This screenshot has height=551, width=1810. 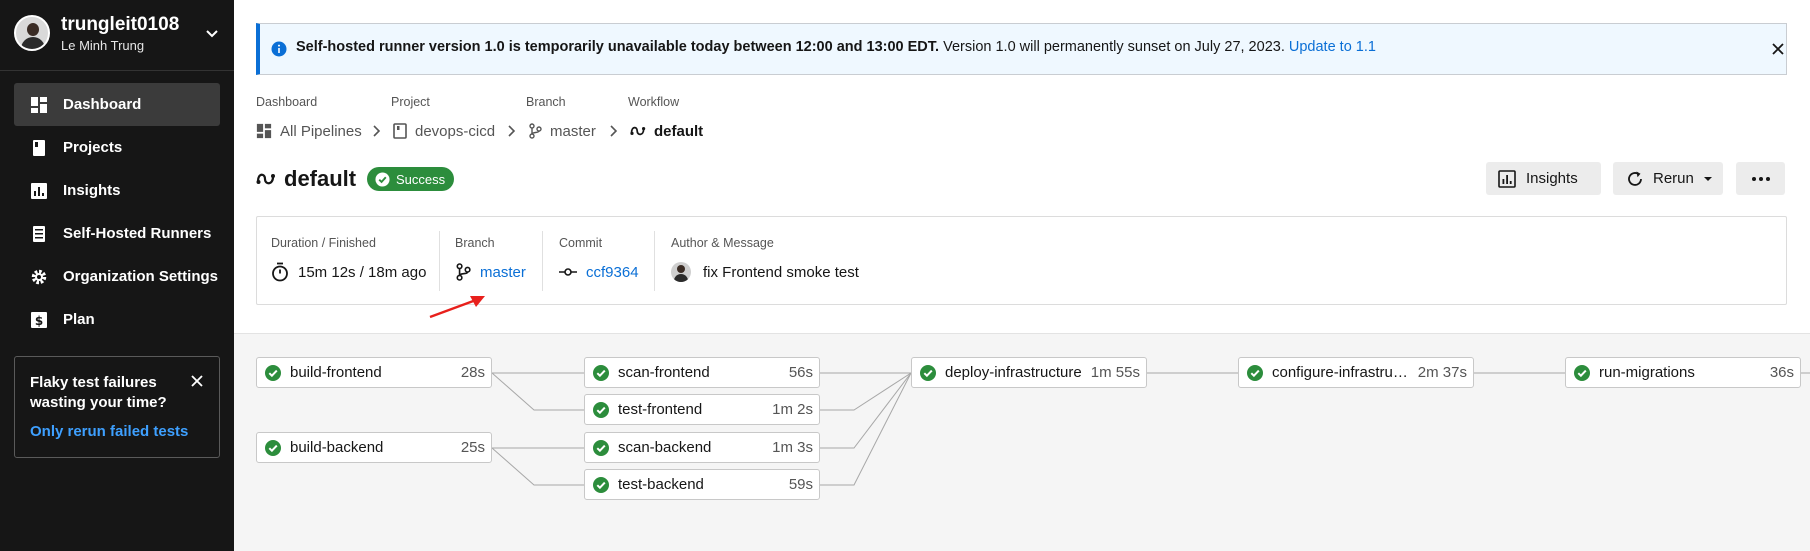 I want to click on sidebar-item-organization-settings: Organization Settings, so click(x=117, y=276).